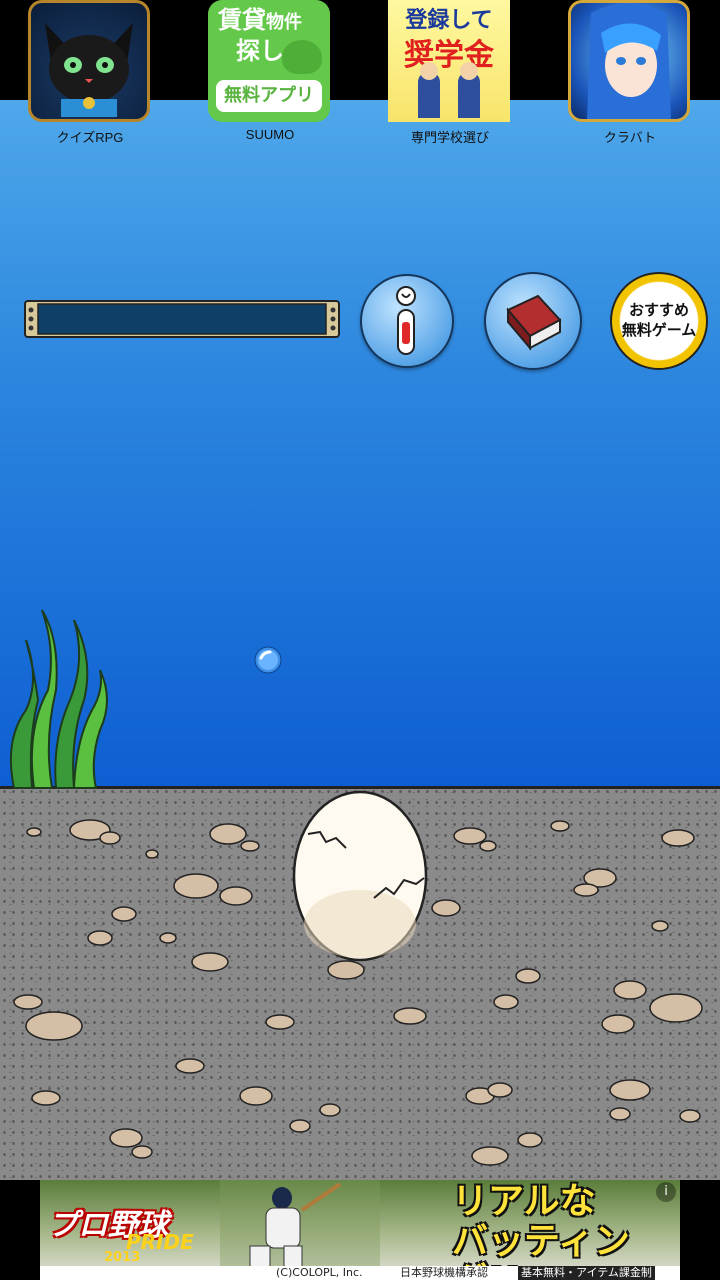  Describe the element at coordinates (148, 1232) in the screenshot. I see `ad-logo: プロ野球 PRIDE 2013` at that location.